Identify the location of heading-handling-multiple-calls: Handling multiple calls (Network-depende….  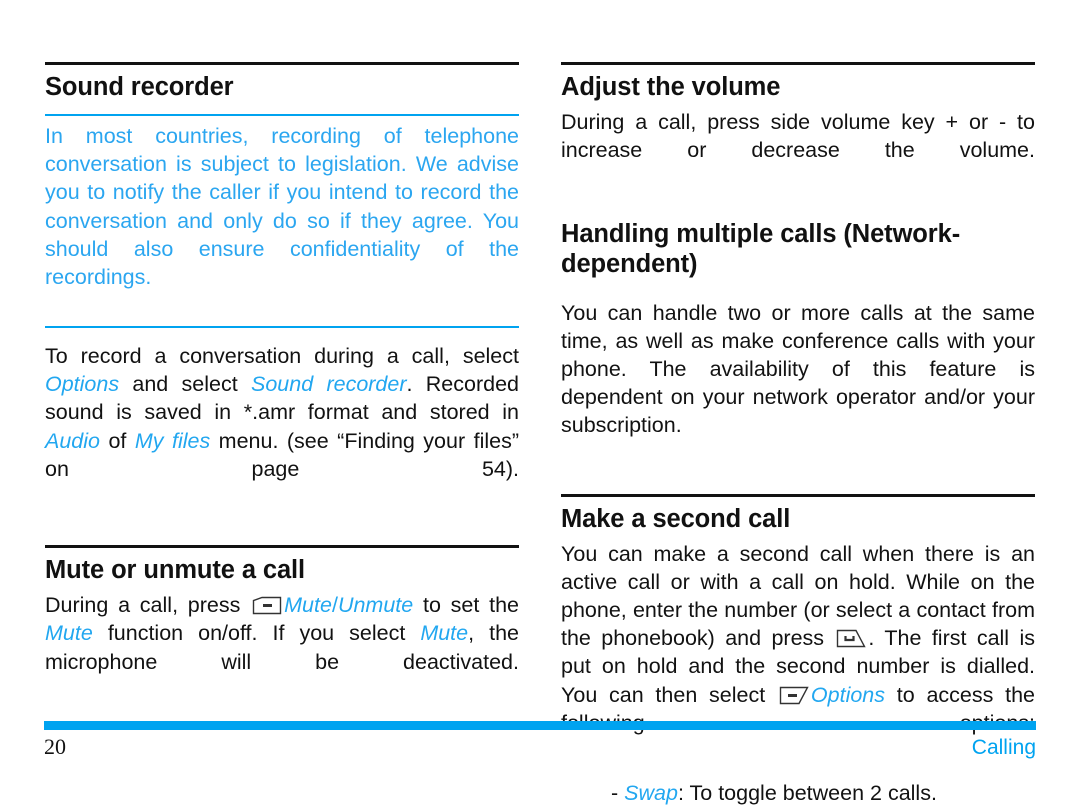
(761, 248).